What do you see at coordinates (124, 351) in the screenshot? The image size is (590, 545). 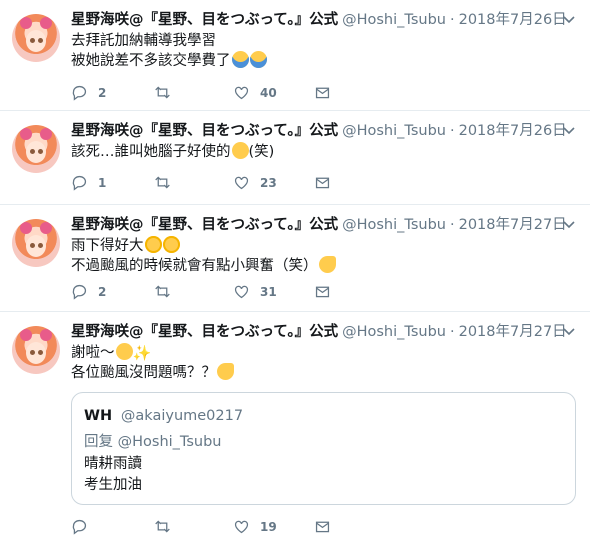 I see `smiling-face-icon` at bounding box center [124, 351].